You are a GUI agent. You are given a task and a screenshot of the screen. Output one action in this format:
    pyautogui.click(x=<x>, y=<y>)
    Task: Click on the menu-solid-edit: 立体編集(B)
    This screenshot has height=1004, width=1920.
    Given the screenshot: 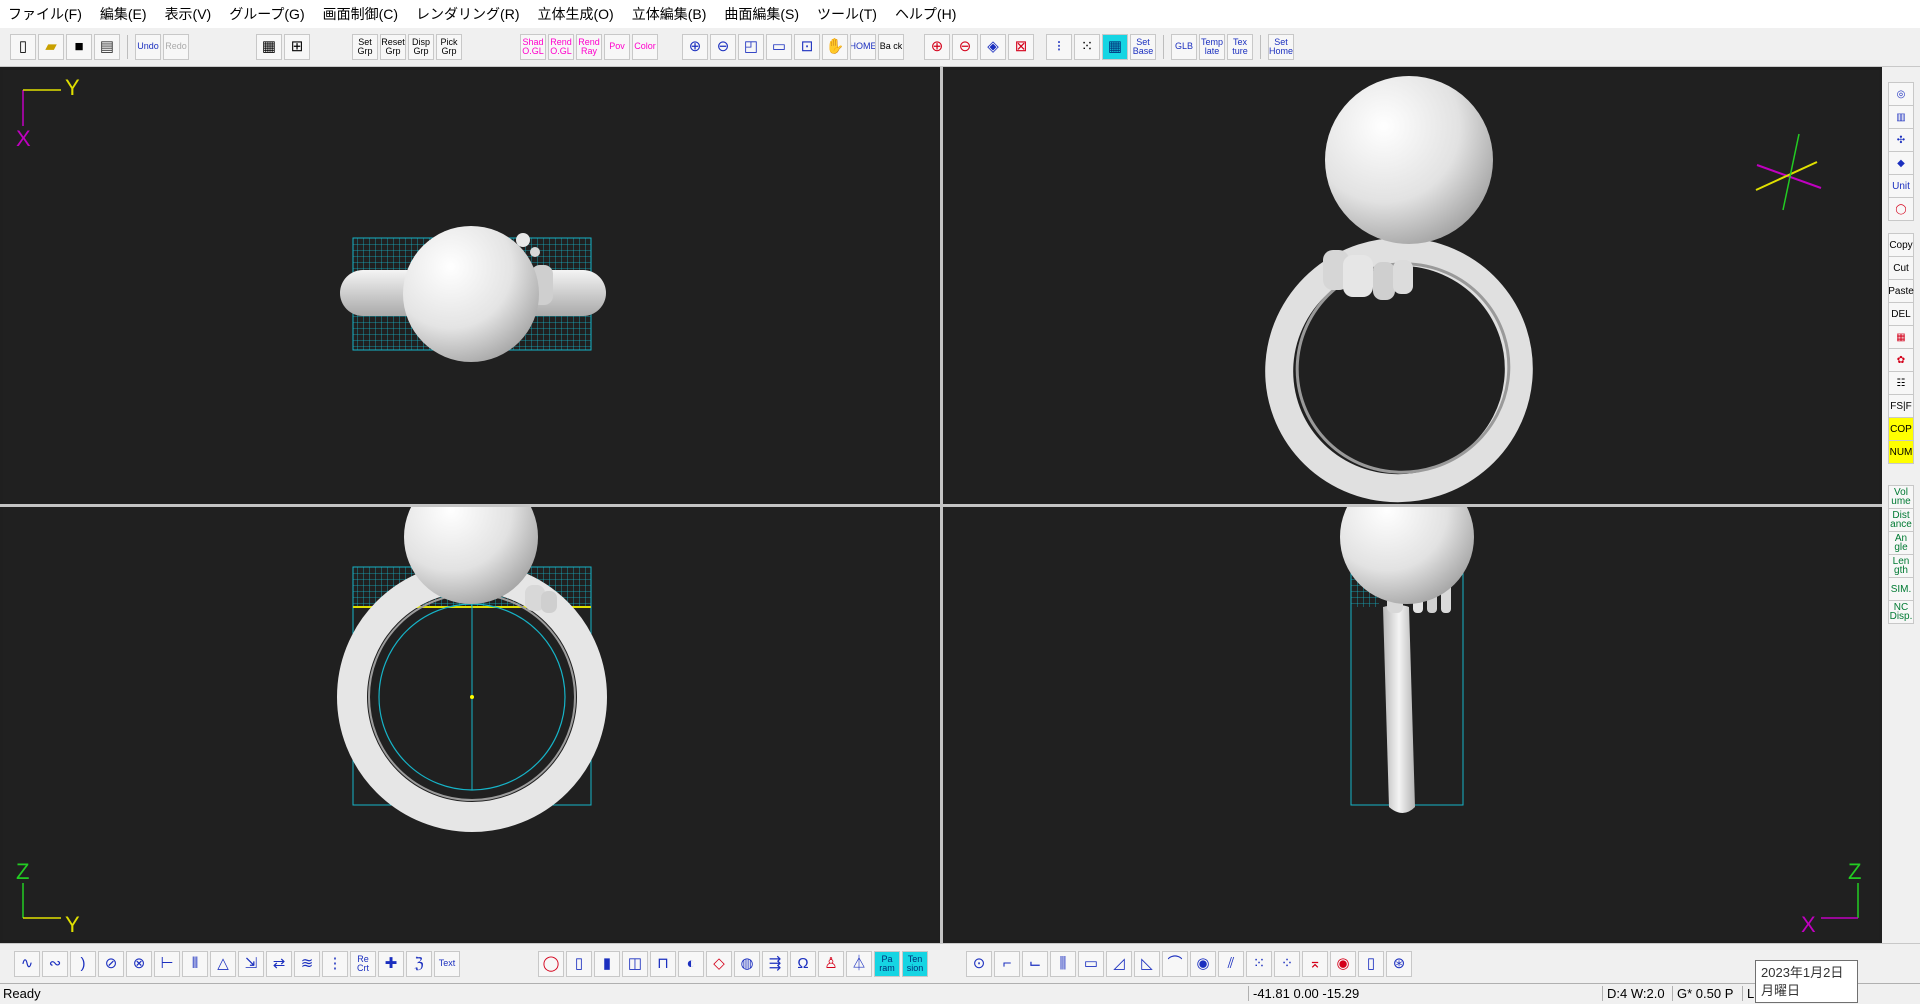 What is the action you would take?
    pyautogui.click(x=669, y=14)
    